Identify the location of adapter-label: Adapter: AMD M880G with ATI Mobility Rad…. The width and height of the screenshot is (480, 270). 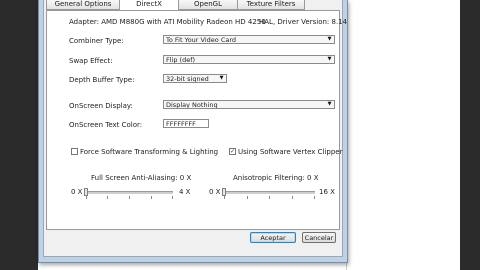
(167, 22).